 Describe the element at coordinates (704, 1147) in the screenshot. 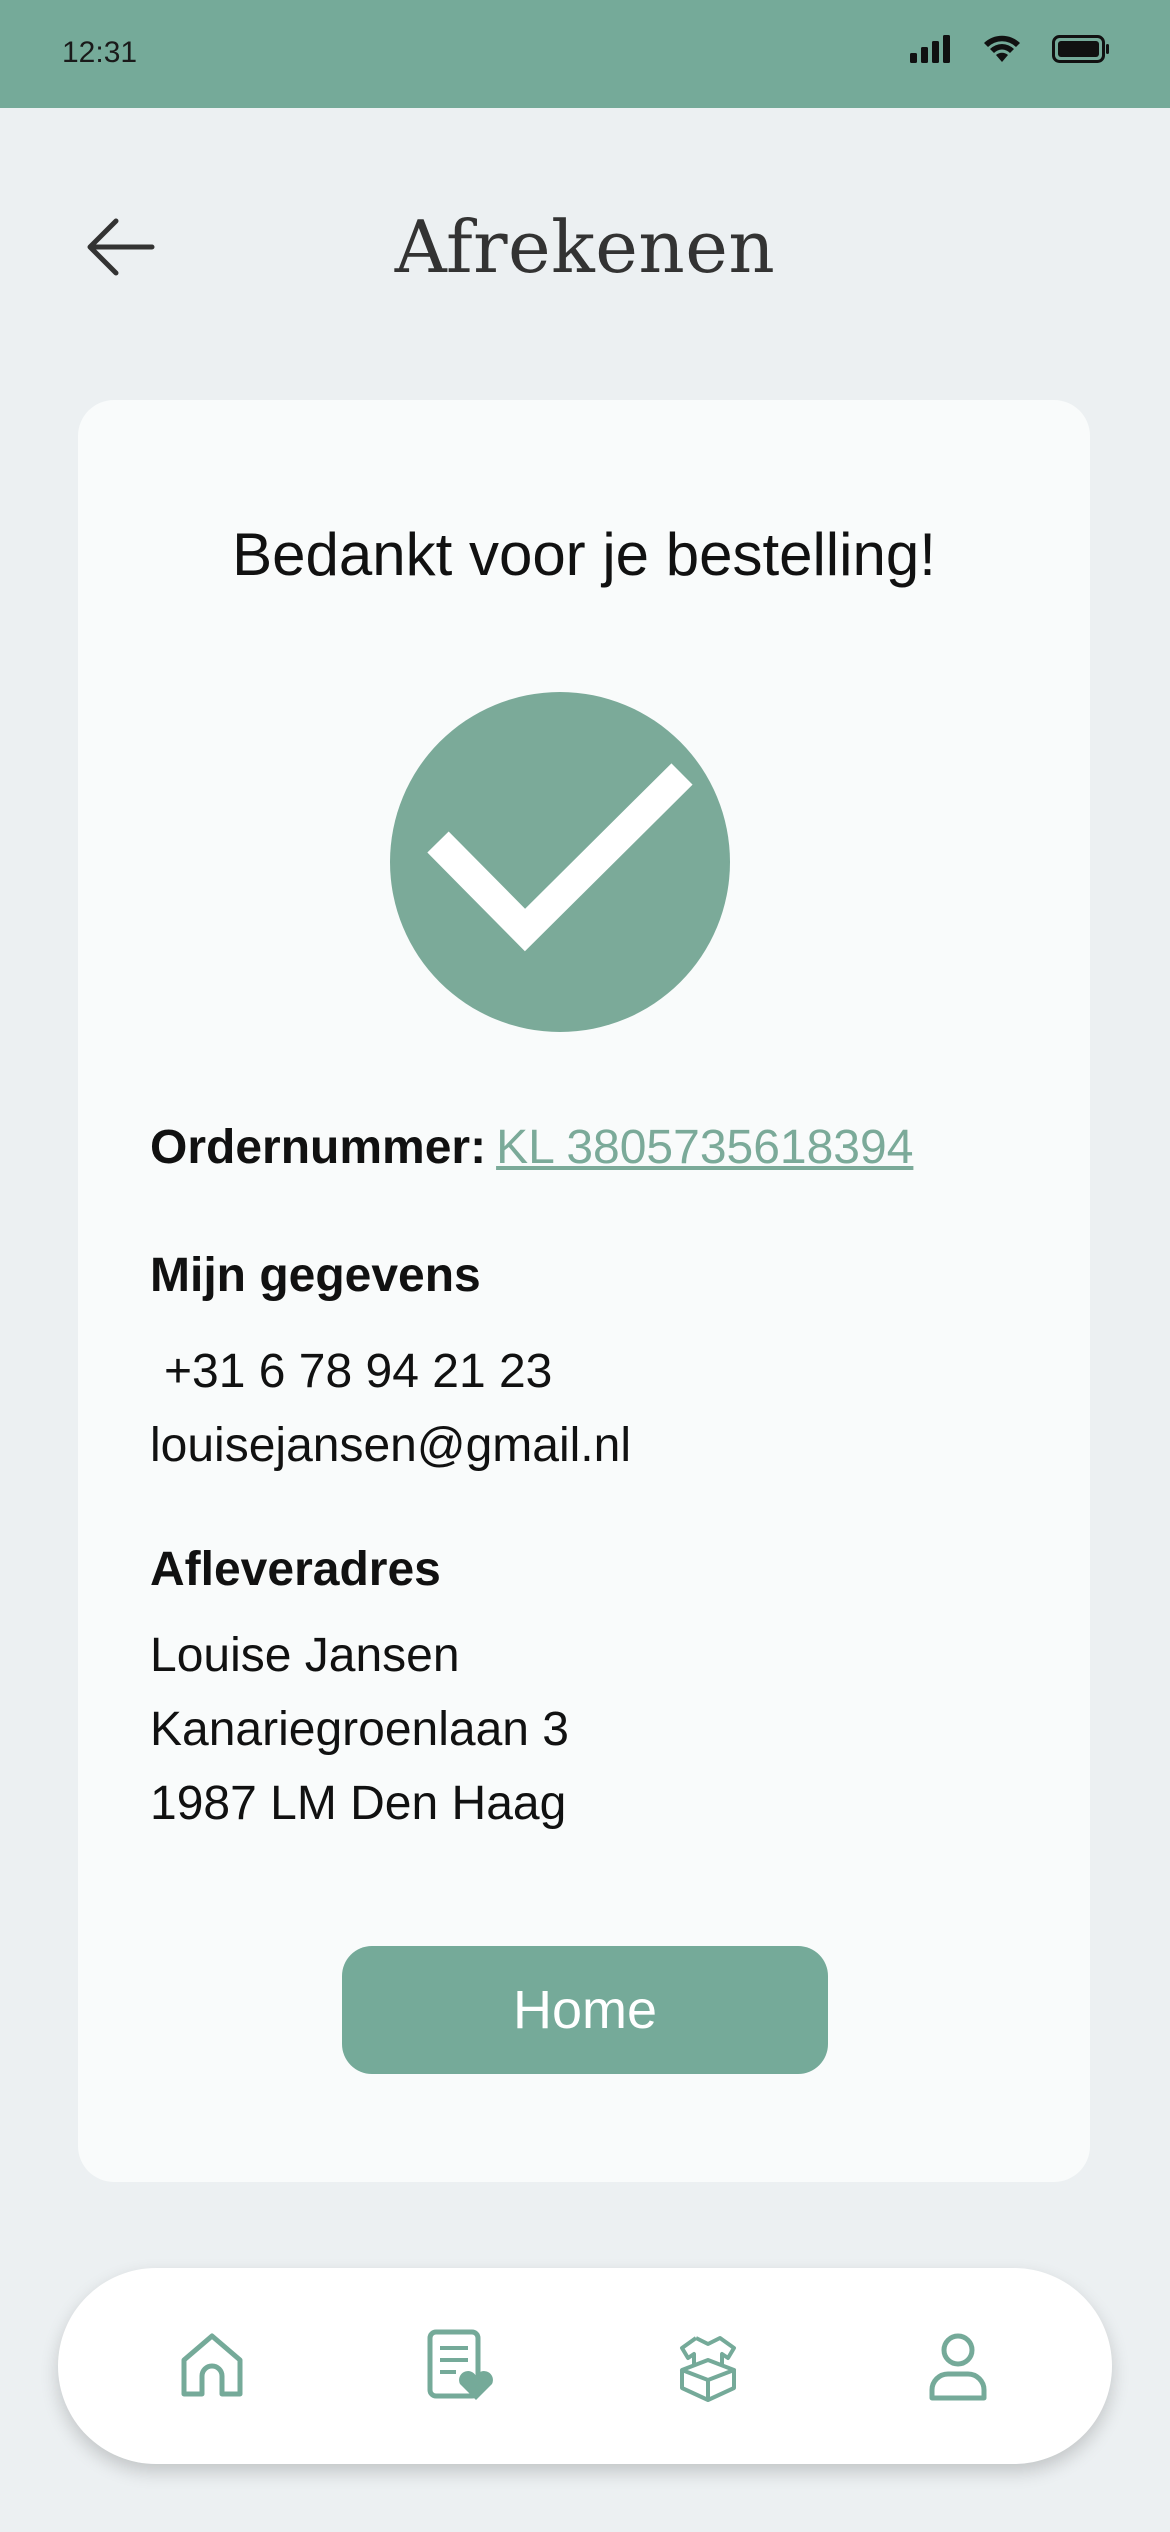

I see `order-number-link: KL 3805735618394` at that location.